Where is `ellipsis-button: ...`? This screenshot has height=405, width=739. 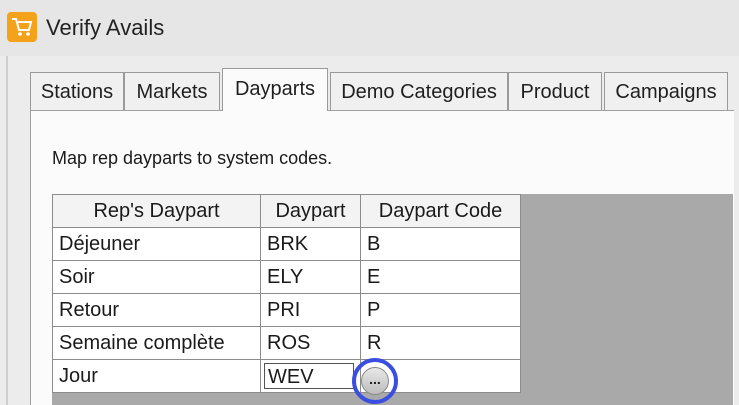 ellipsis-button: ... is located at coordinates (375, 381).